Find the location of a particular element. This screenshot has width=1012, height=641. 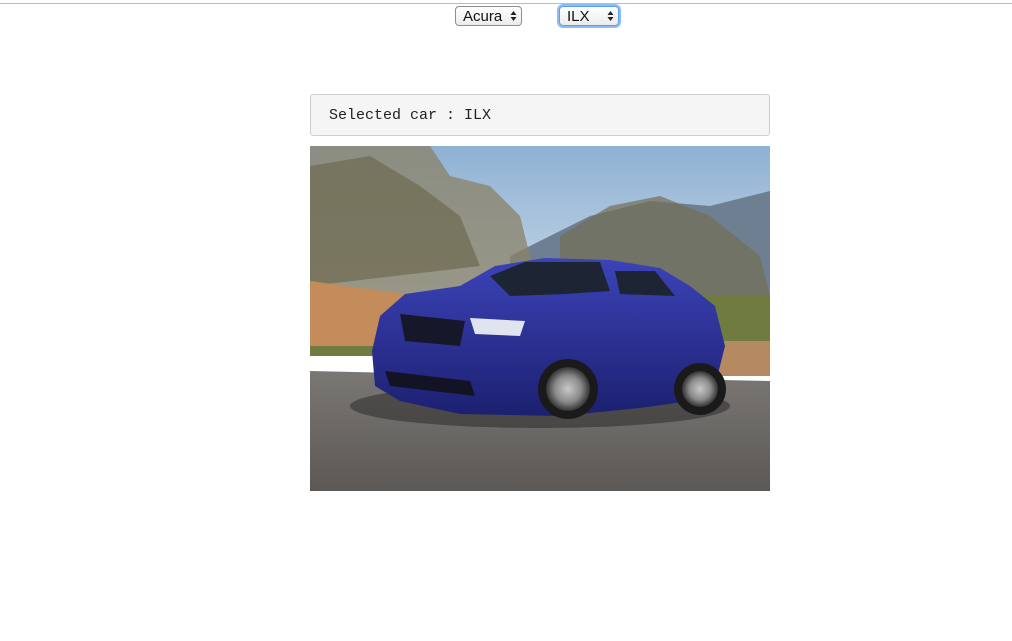

model-select-value: ILX is located at coordinates (578, 16).